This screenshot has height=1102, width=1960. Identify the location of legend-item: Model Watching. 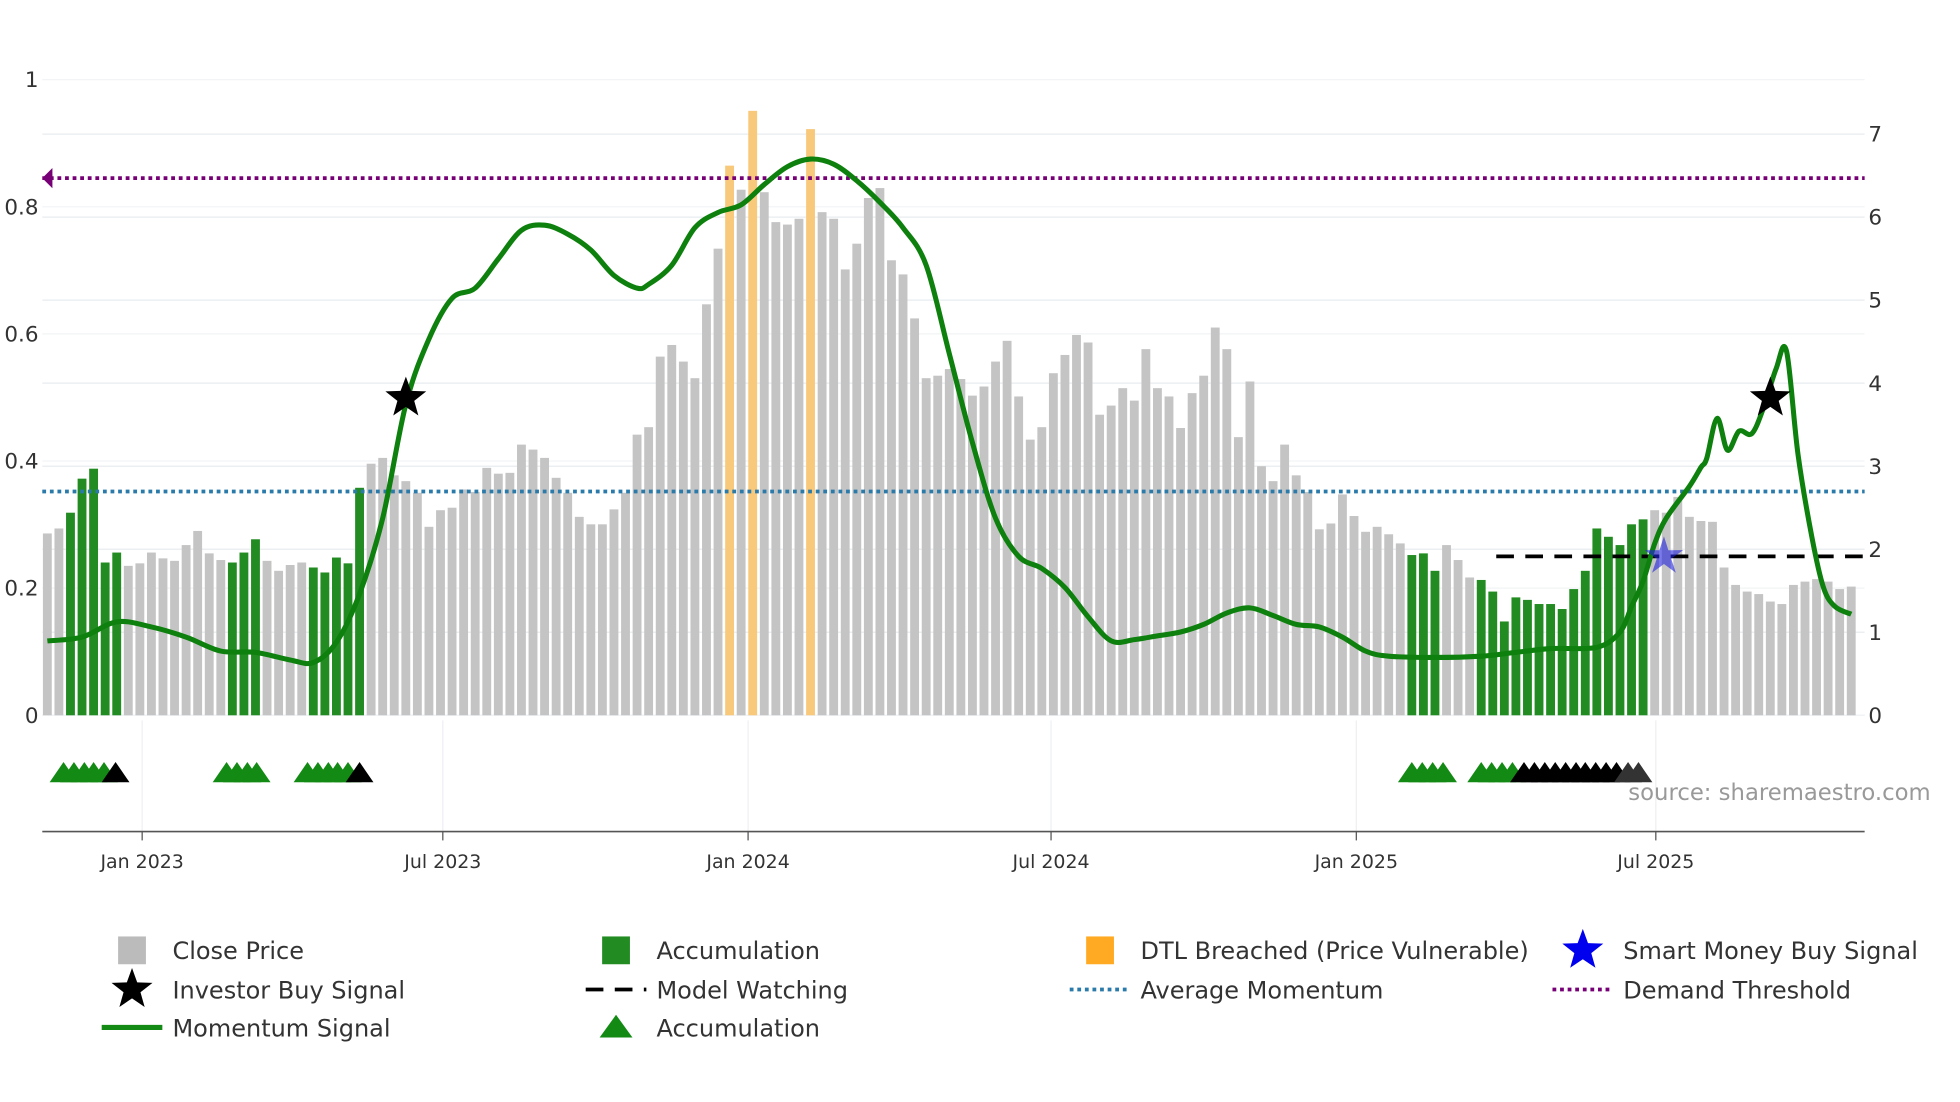
(716, 990).